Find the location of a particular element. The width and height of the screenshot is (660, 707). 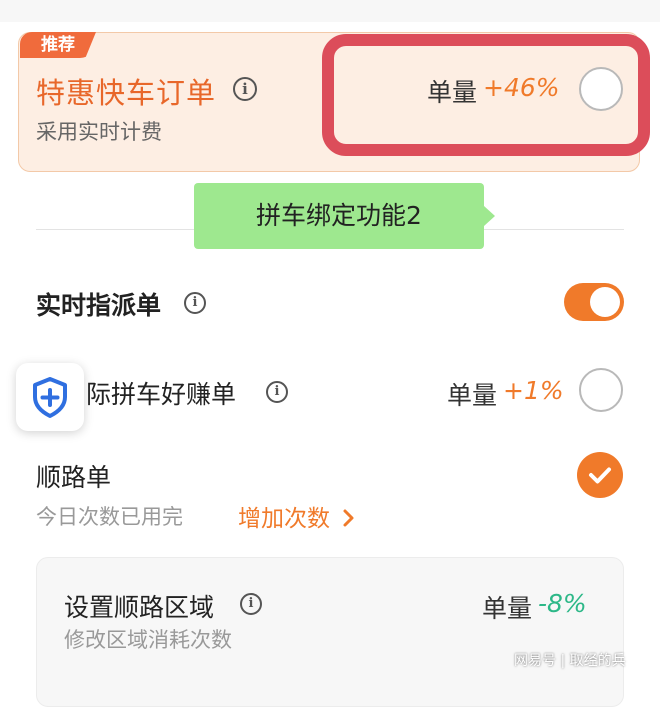

region-title: 设置顺路区域 is located at coordinates (139, 607).